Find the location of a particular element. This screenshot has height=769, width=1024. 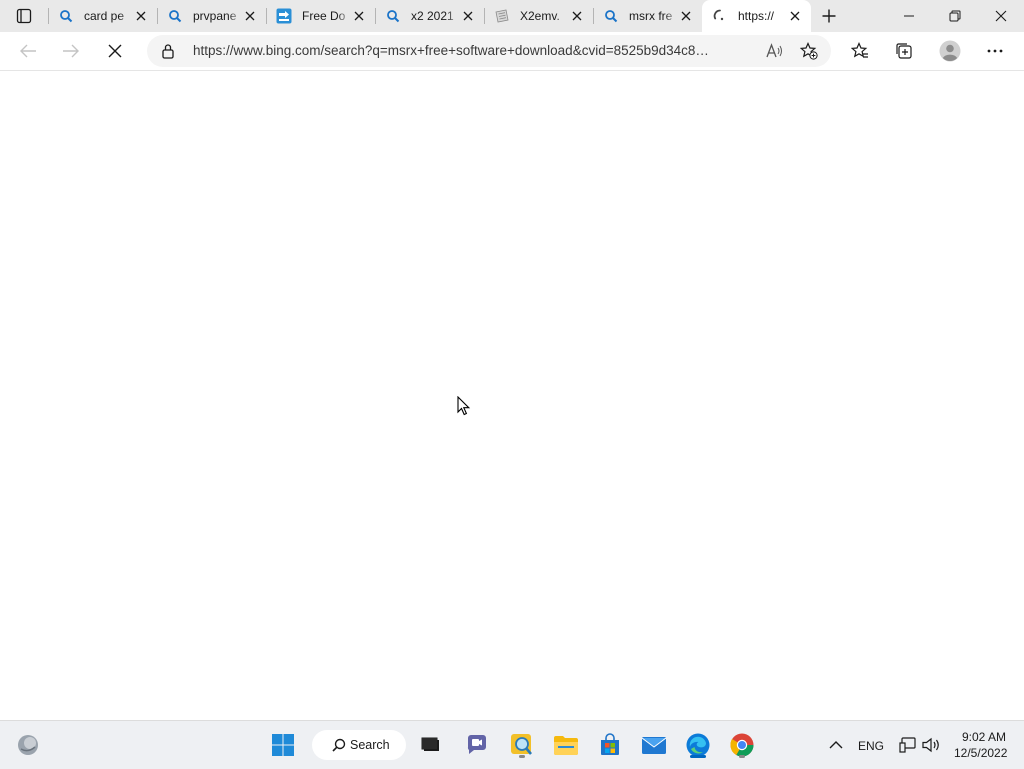

tab-actions-button is located at coordinates (24, 16).